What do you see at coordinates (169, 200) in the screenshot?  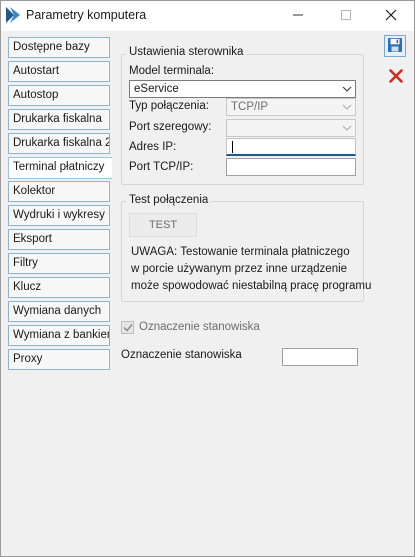 I see `connection-test-title: Test połączenia` at bounding box center [169, 200].